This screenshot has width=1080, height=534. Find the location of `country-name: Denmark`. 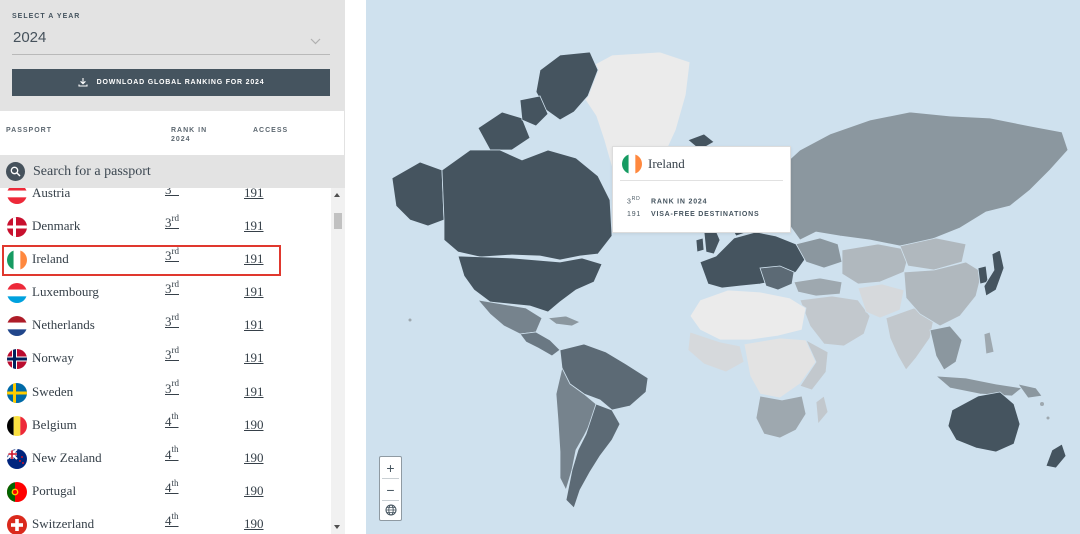

country-name: Denmark is located at coordinates (56, 226).